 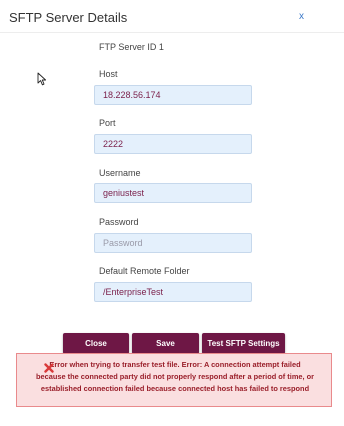 What do you see at coordinates (119, 222) in the screenshot?
I see `password-label: Password` at bounding box center [119, 222].